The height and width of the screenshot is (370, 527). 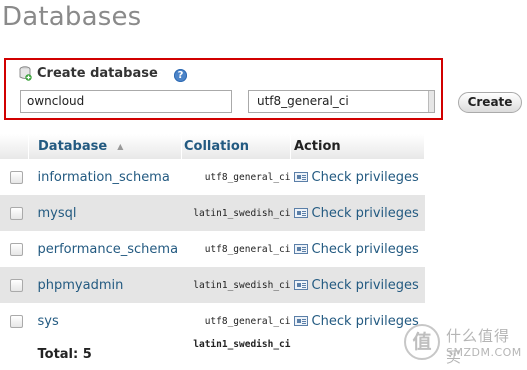 I want to click on database-link: phpmyadmin, so click(x=76, y=285).